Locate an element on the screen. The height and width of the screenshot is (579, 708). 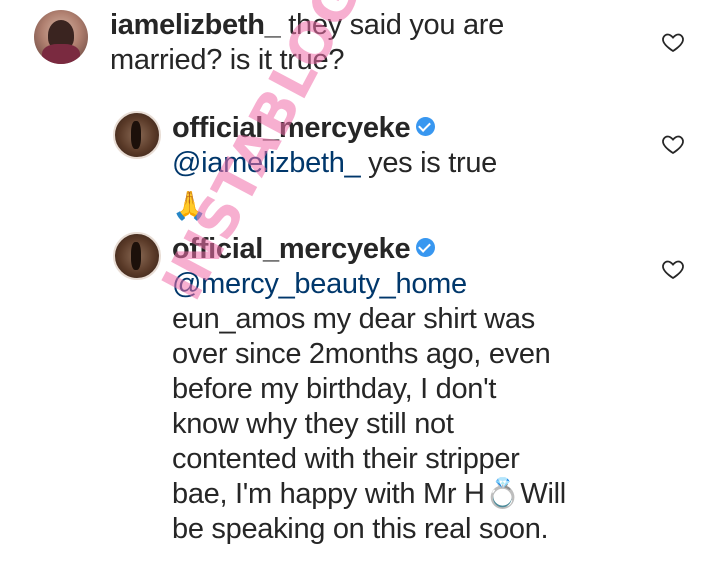
comment-text: married? is it true? is located at coordinates (227, 60).